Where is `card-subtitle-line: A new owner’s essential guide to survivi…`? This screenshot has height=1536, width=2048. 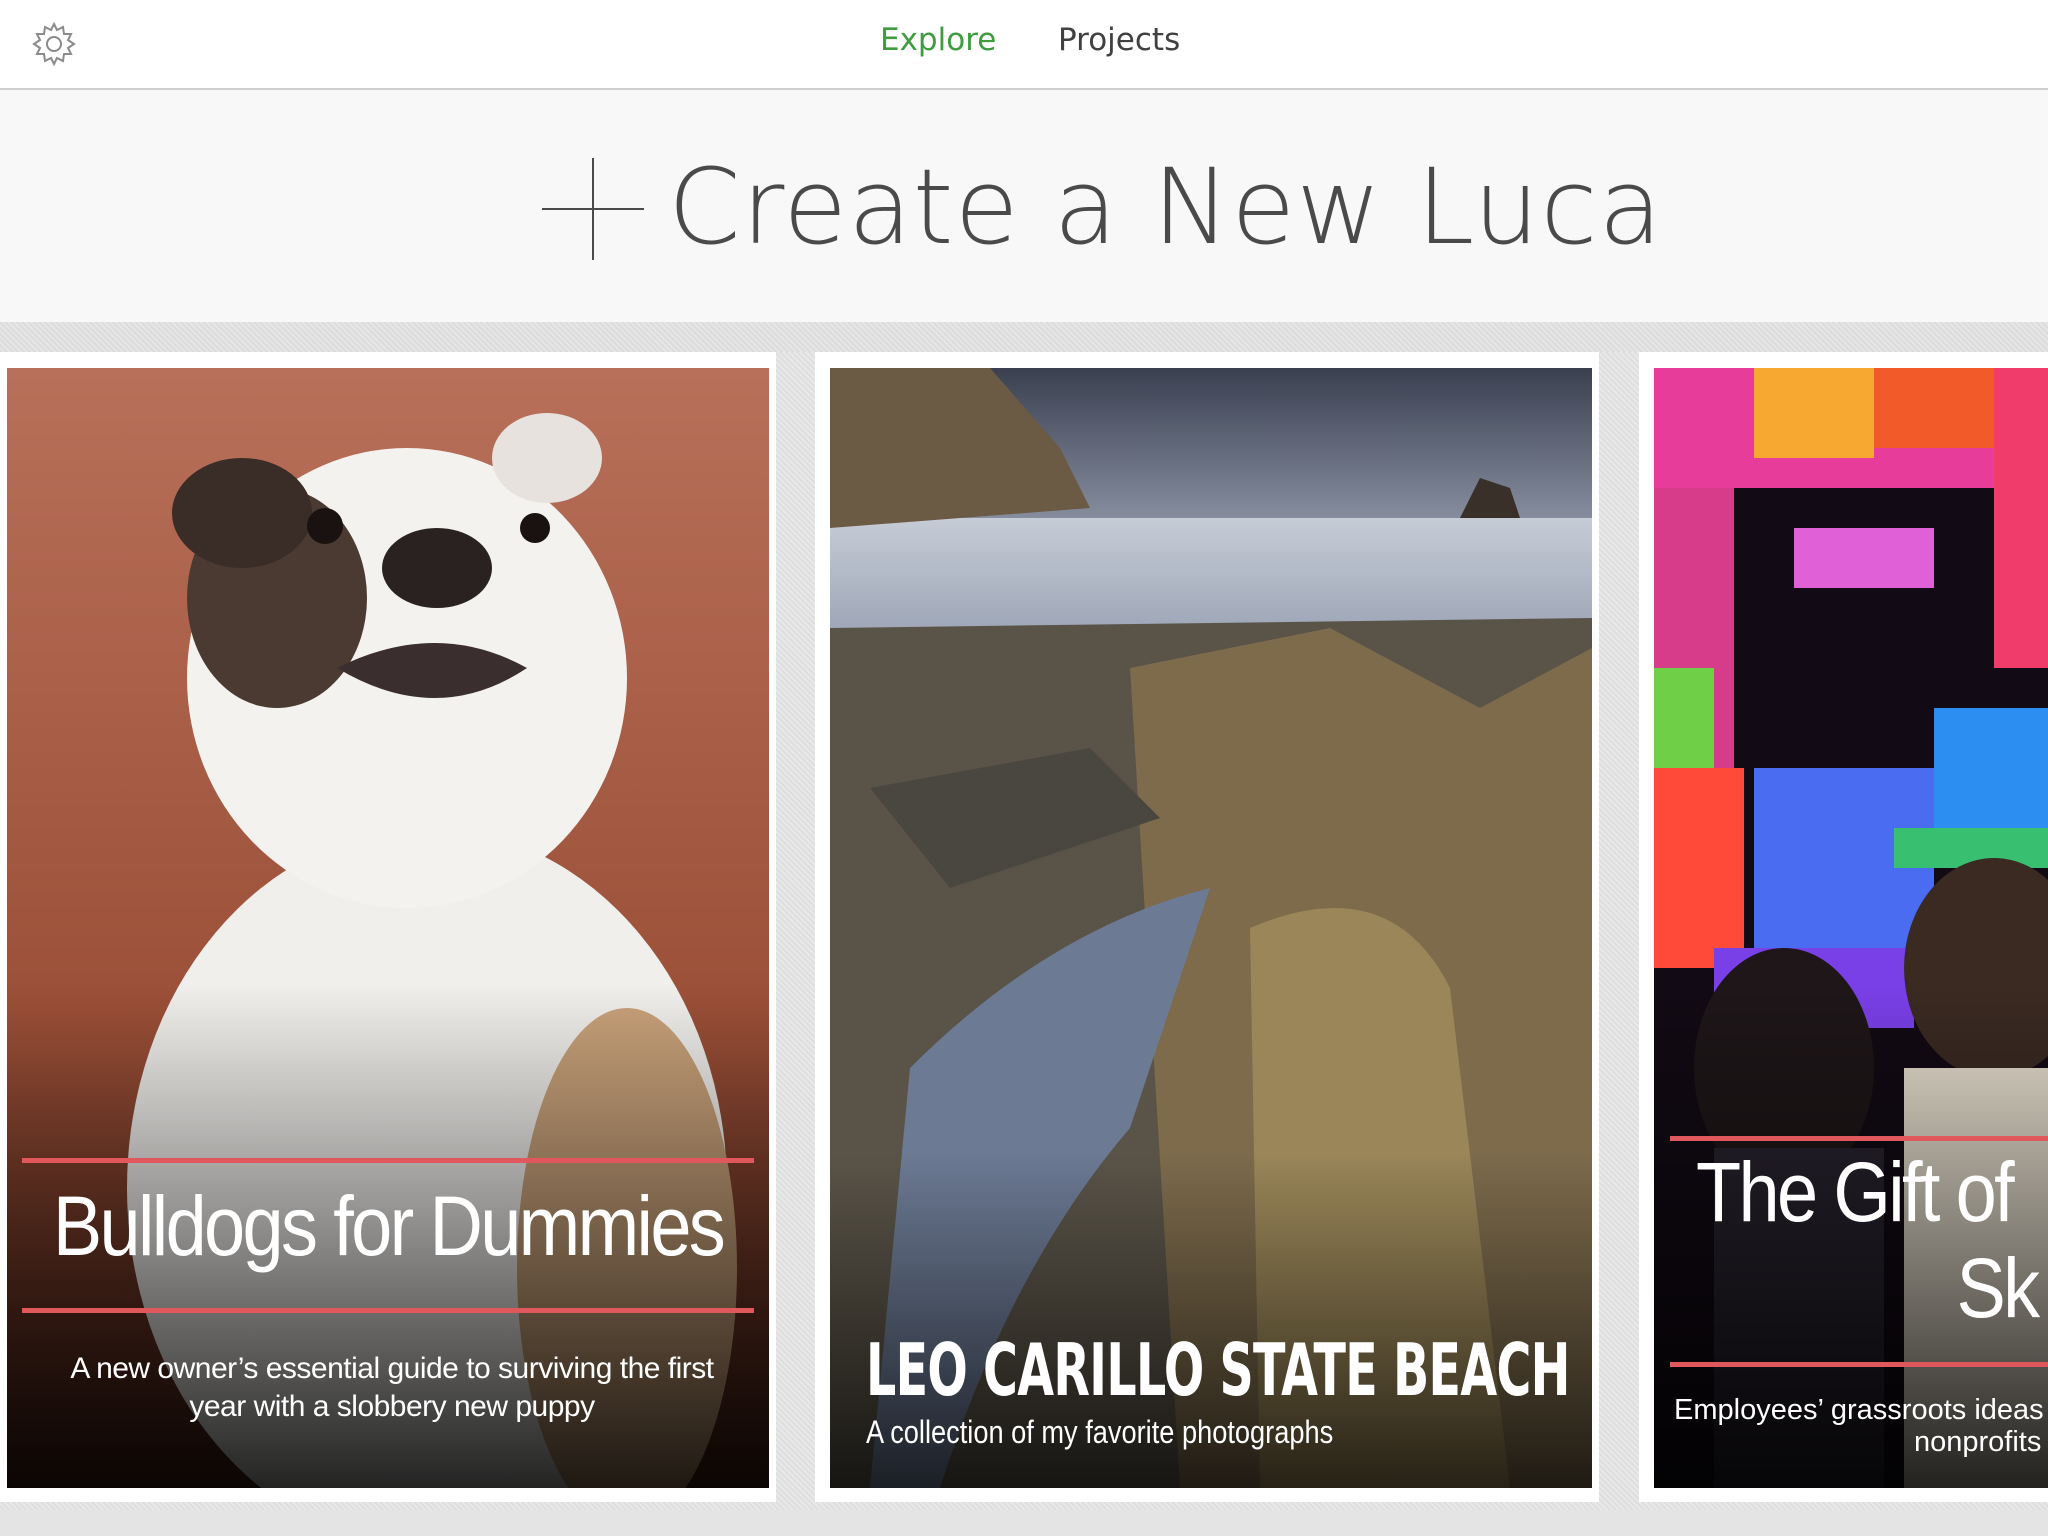 card-subtitle-line: A new owner’s essential guide to survivi… is located at coordinates (392, 1368).